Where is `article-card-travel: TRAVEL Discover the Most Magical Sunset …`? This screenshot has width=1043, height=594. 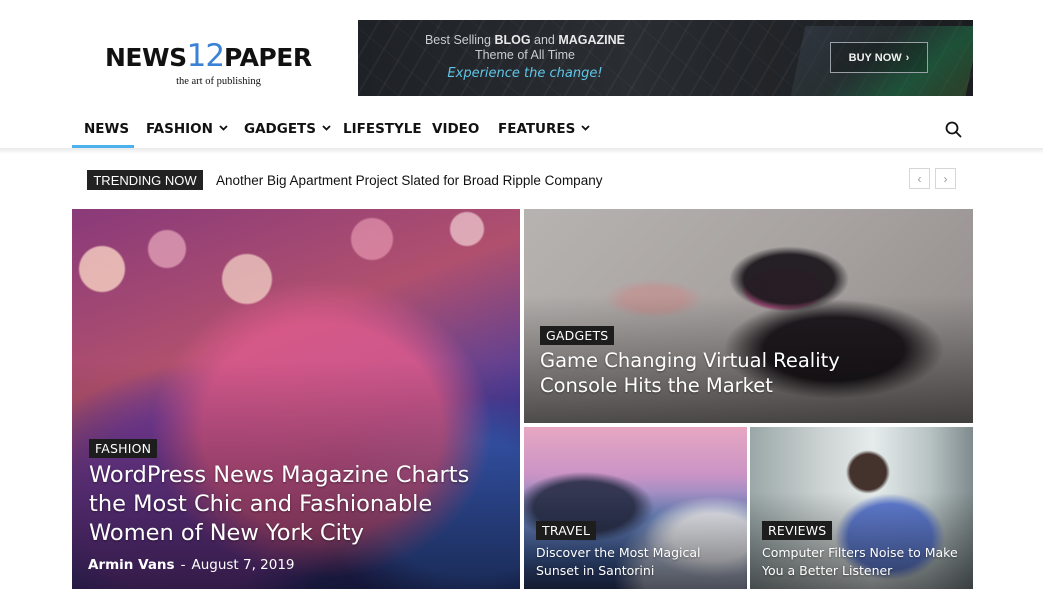
article-card-travel: TRAVEL Discover the Most Magical Sunset … is located at coordinates (635, 508).